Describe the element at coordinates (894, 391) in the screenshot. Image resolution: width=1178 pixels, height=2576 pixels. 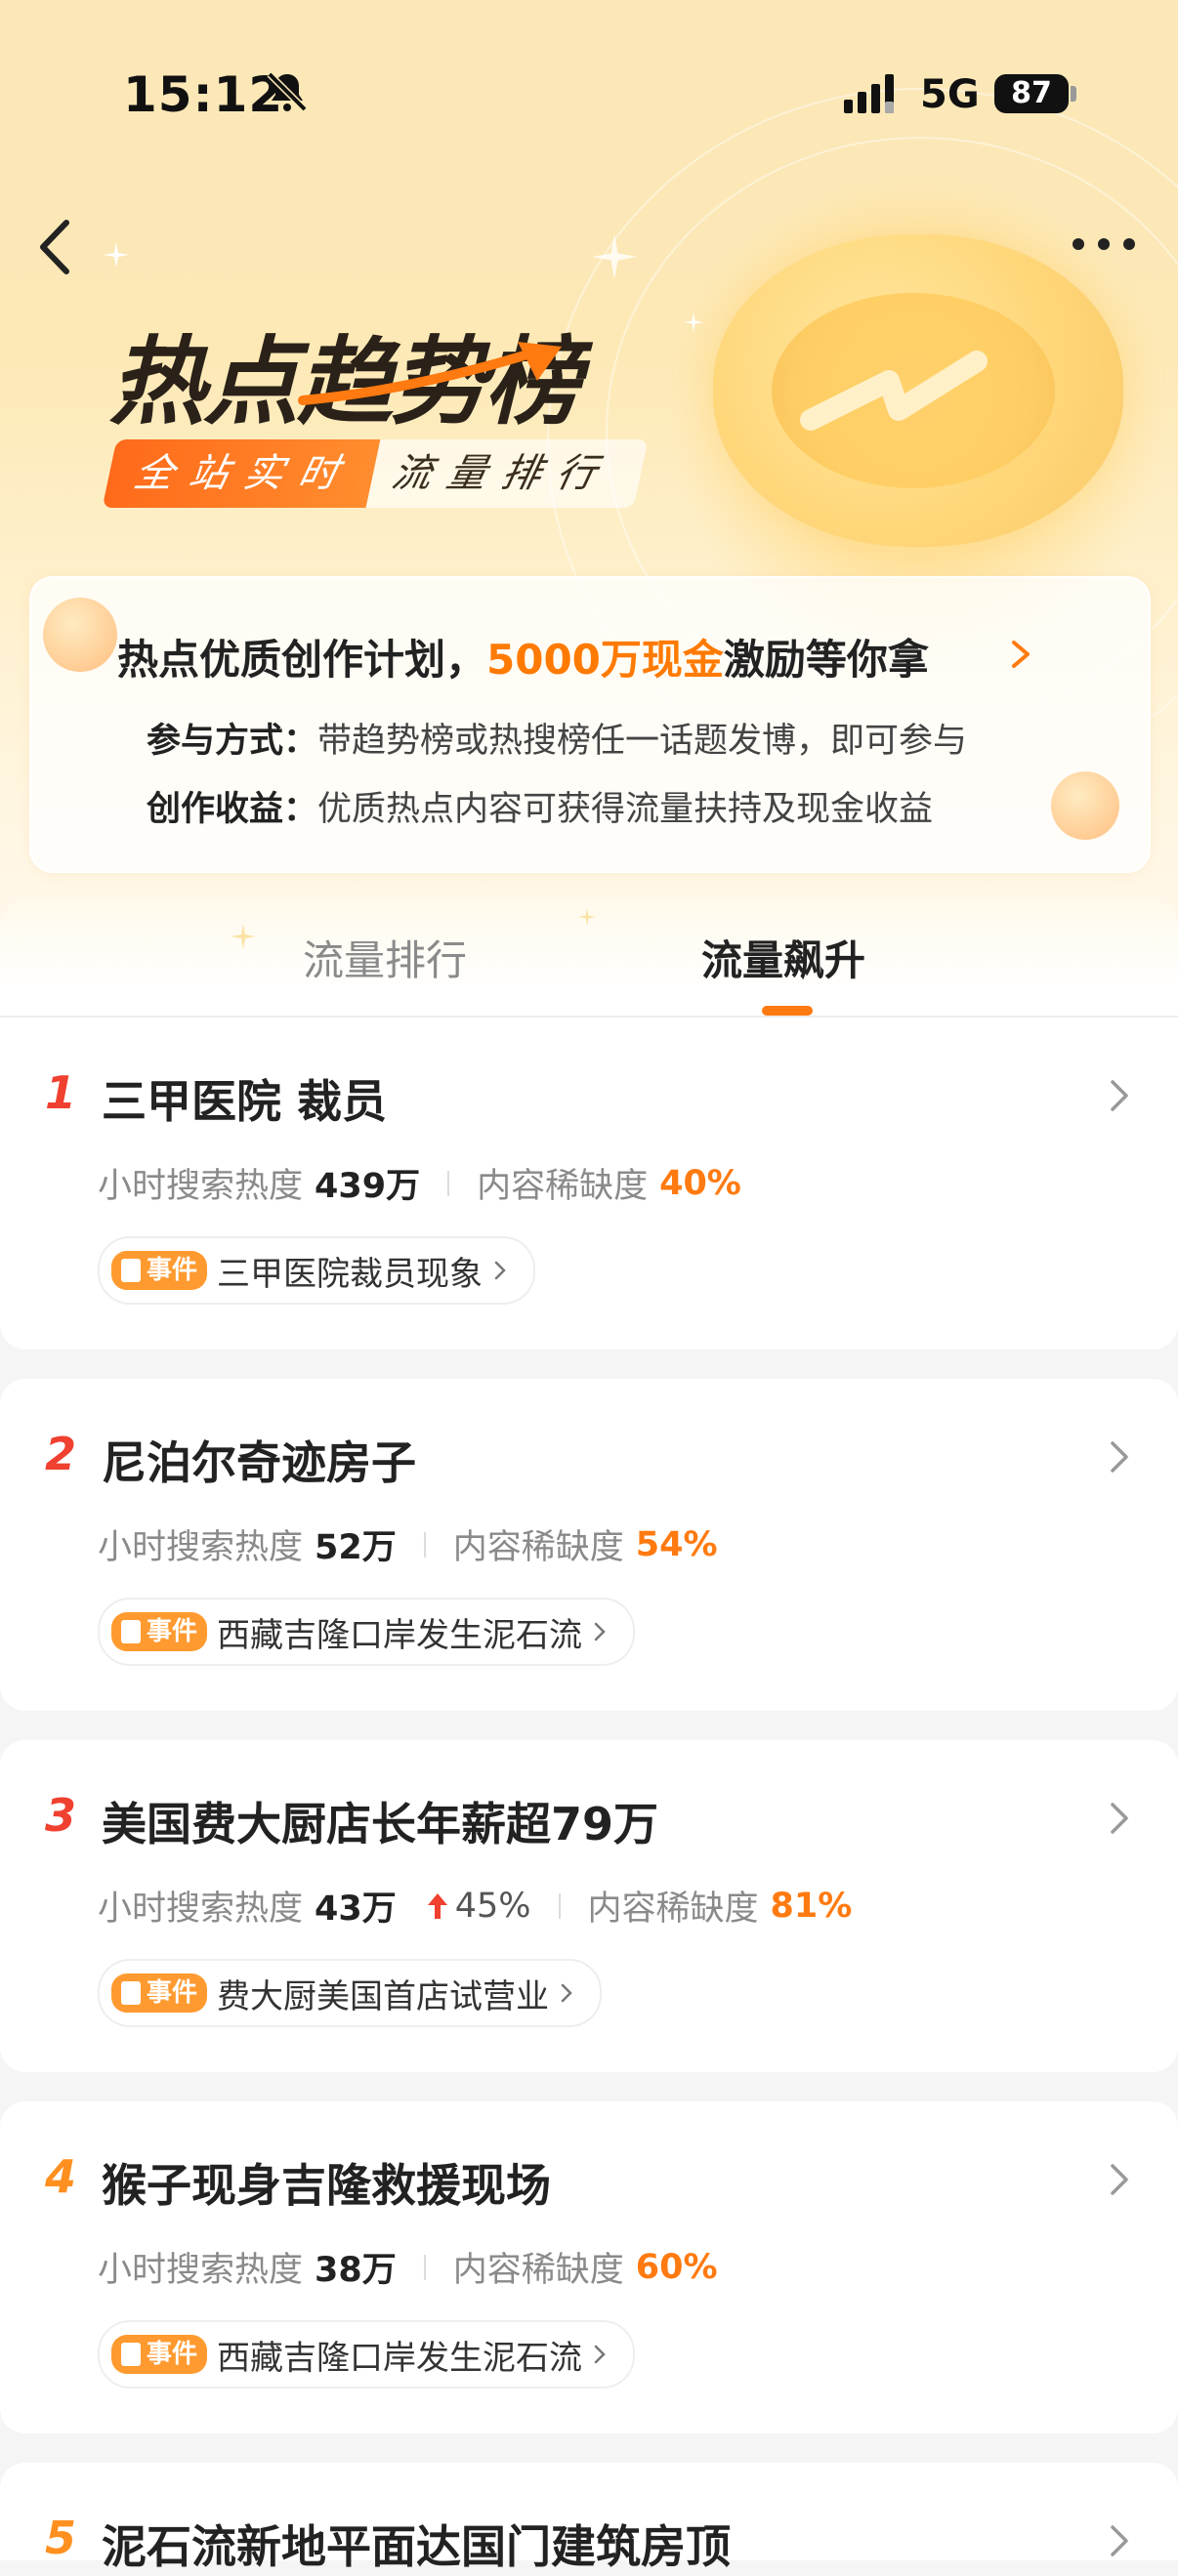
I see `trend-bolt-icon` at that location.